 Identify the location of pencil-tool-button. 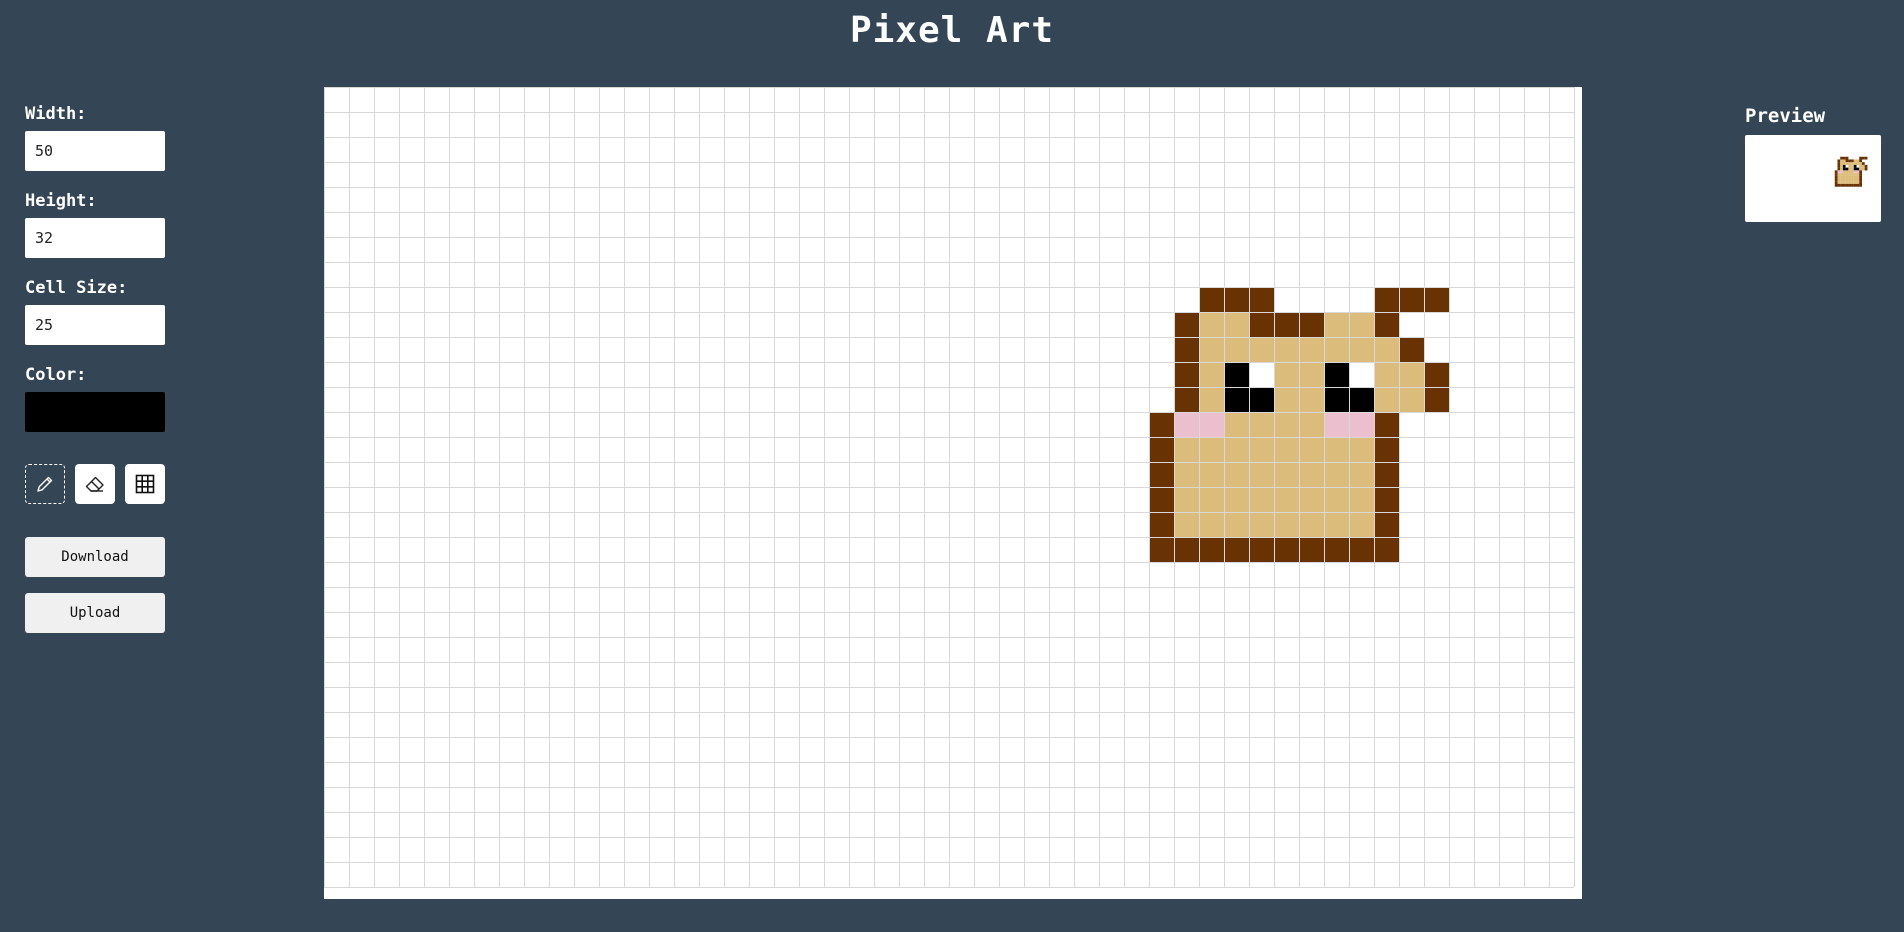
(45, 484).